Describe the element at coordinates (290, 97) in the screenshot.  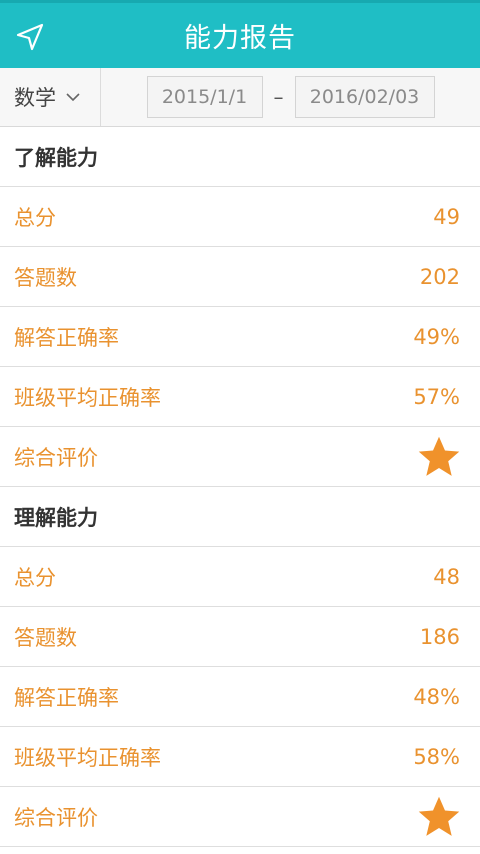
I see `date-range: 2015/1/1 – 2016/02/03` at that location.